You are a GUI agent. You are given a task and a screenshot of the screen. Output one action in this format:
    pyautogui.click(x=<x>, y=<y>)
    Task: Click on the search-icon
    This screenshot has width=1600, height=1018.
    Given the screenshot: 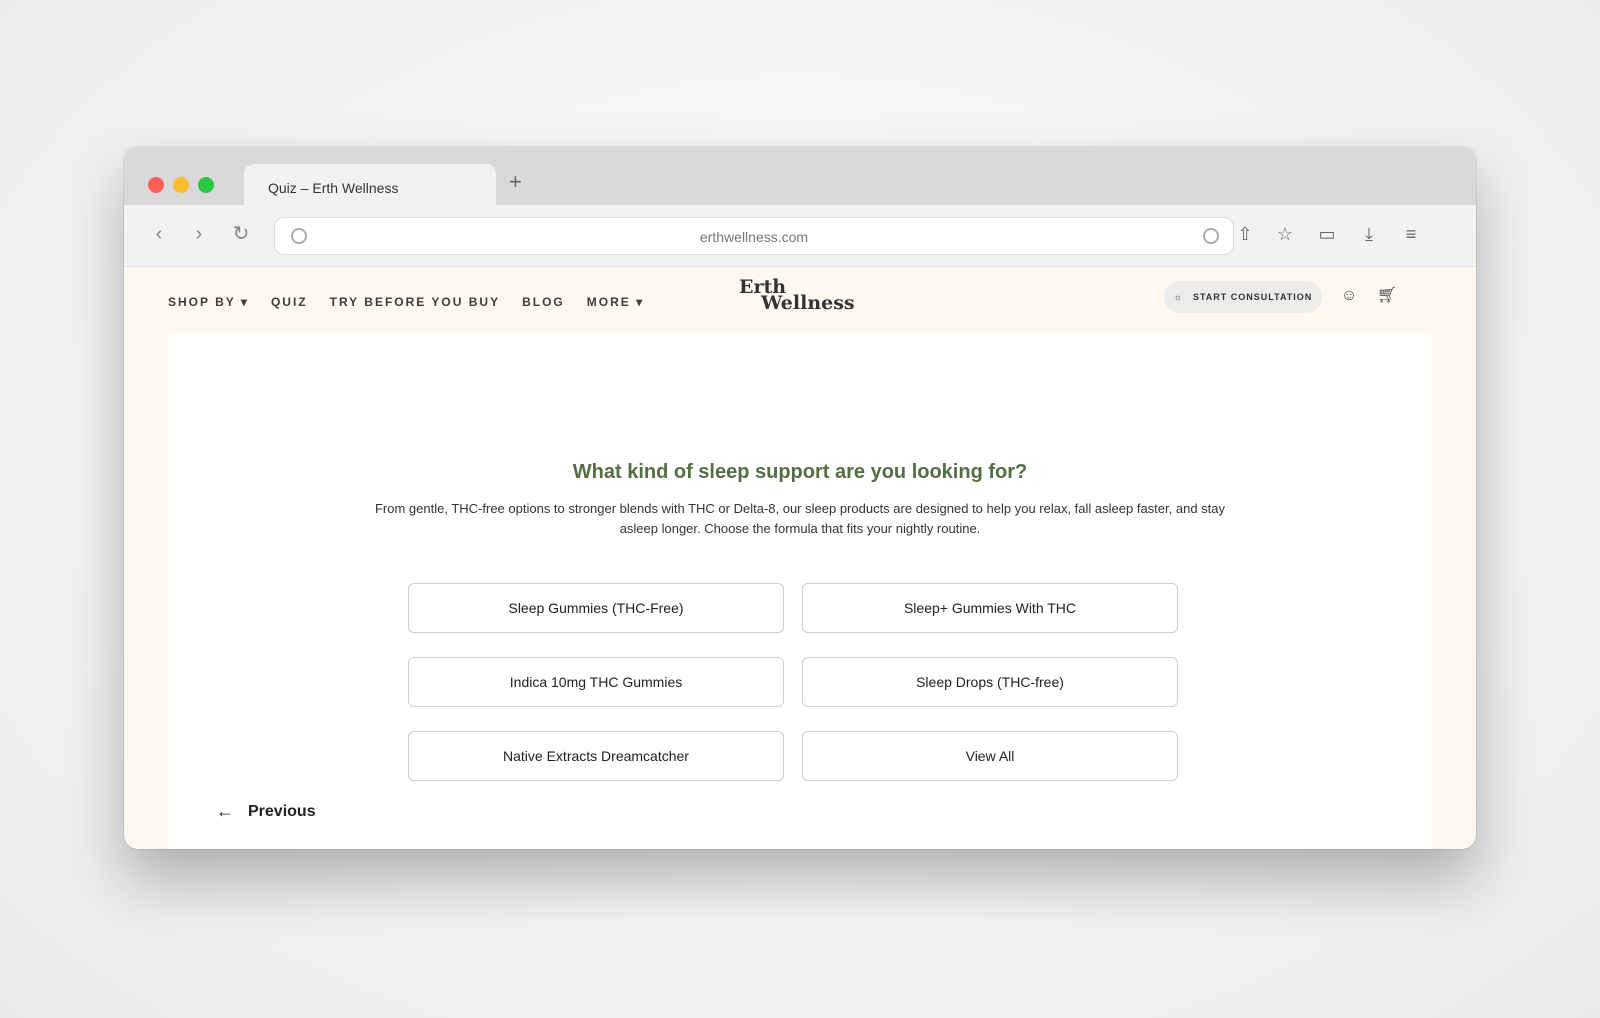 What is the action you would take?
    pyautogui.click(x=1211, y=236)
    